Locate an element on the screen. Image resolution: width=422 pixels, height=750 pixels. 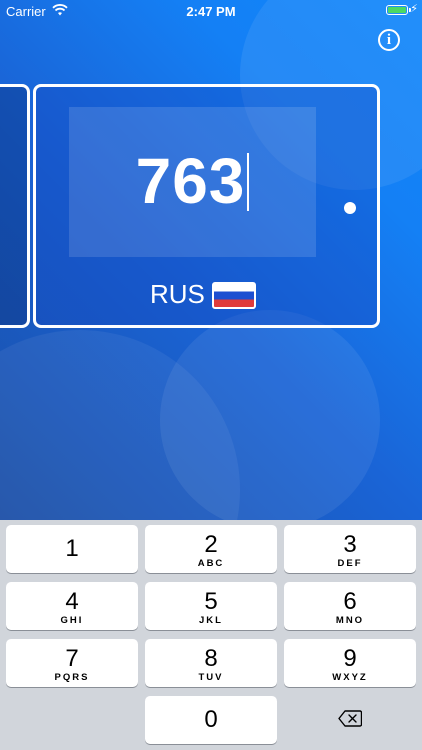
key-digit: 3 is located at coordinates (350, 544).